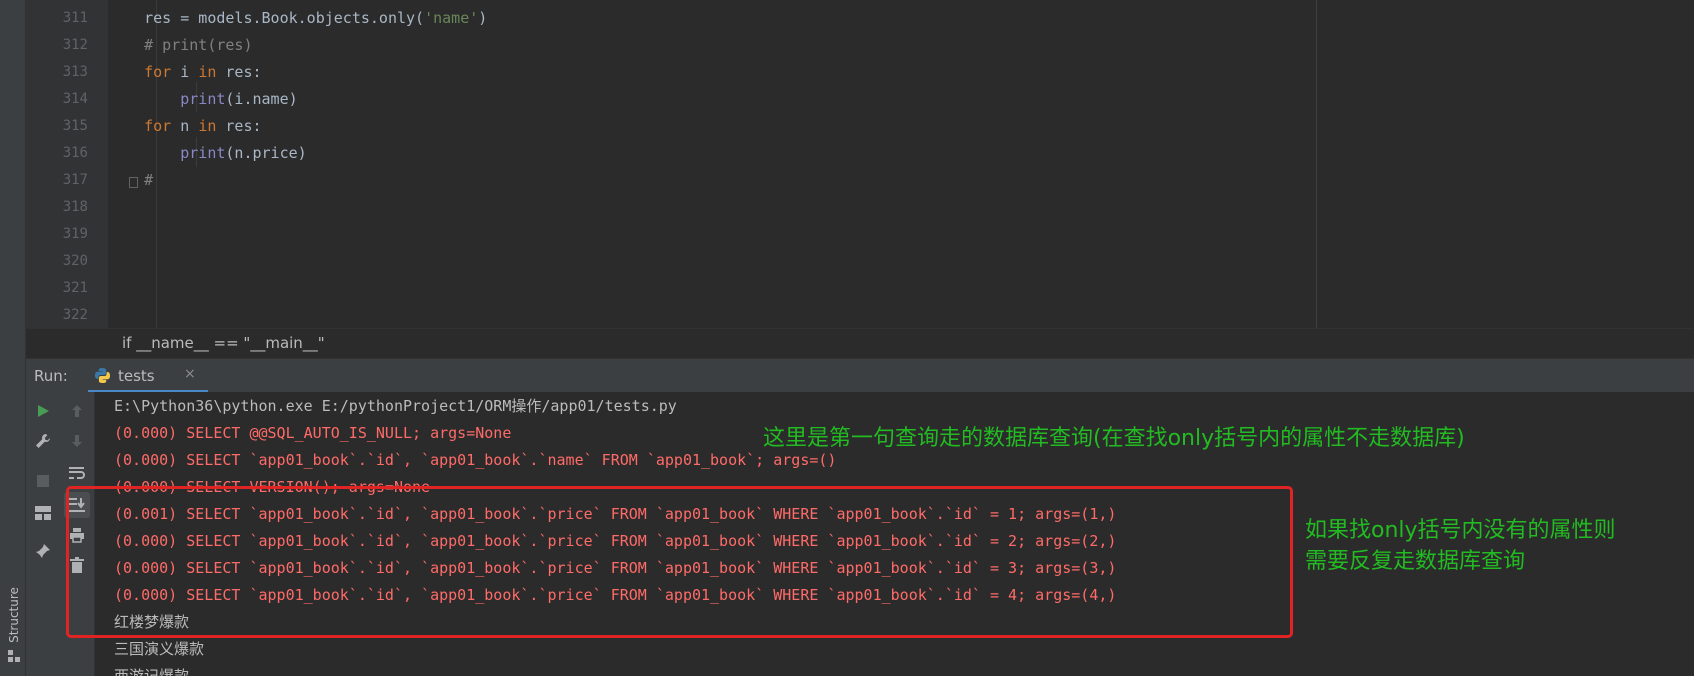 Image resolution: width=1694 pixels, height=676 pixels. Describe the element at coordinates (75, 261) in the screenshot. I see `line-number: 320` at that location.